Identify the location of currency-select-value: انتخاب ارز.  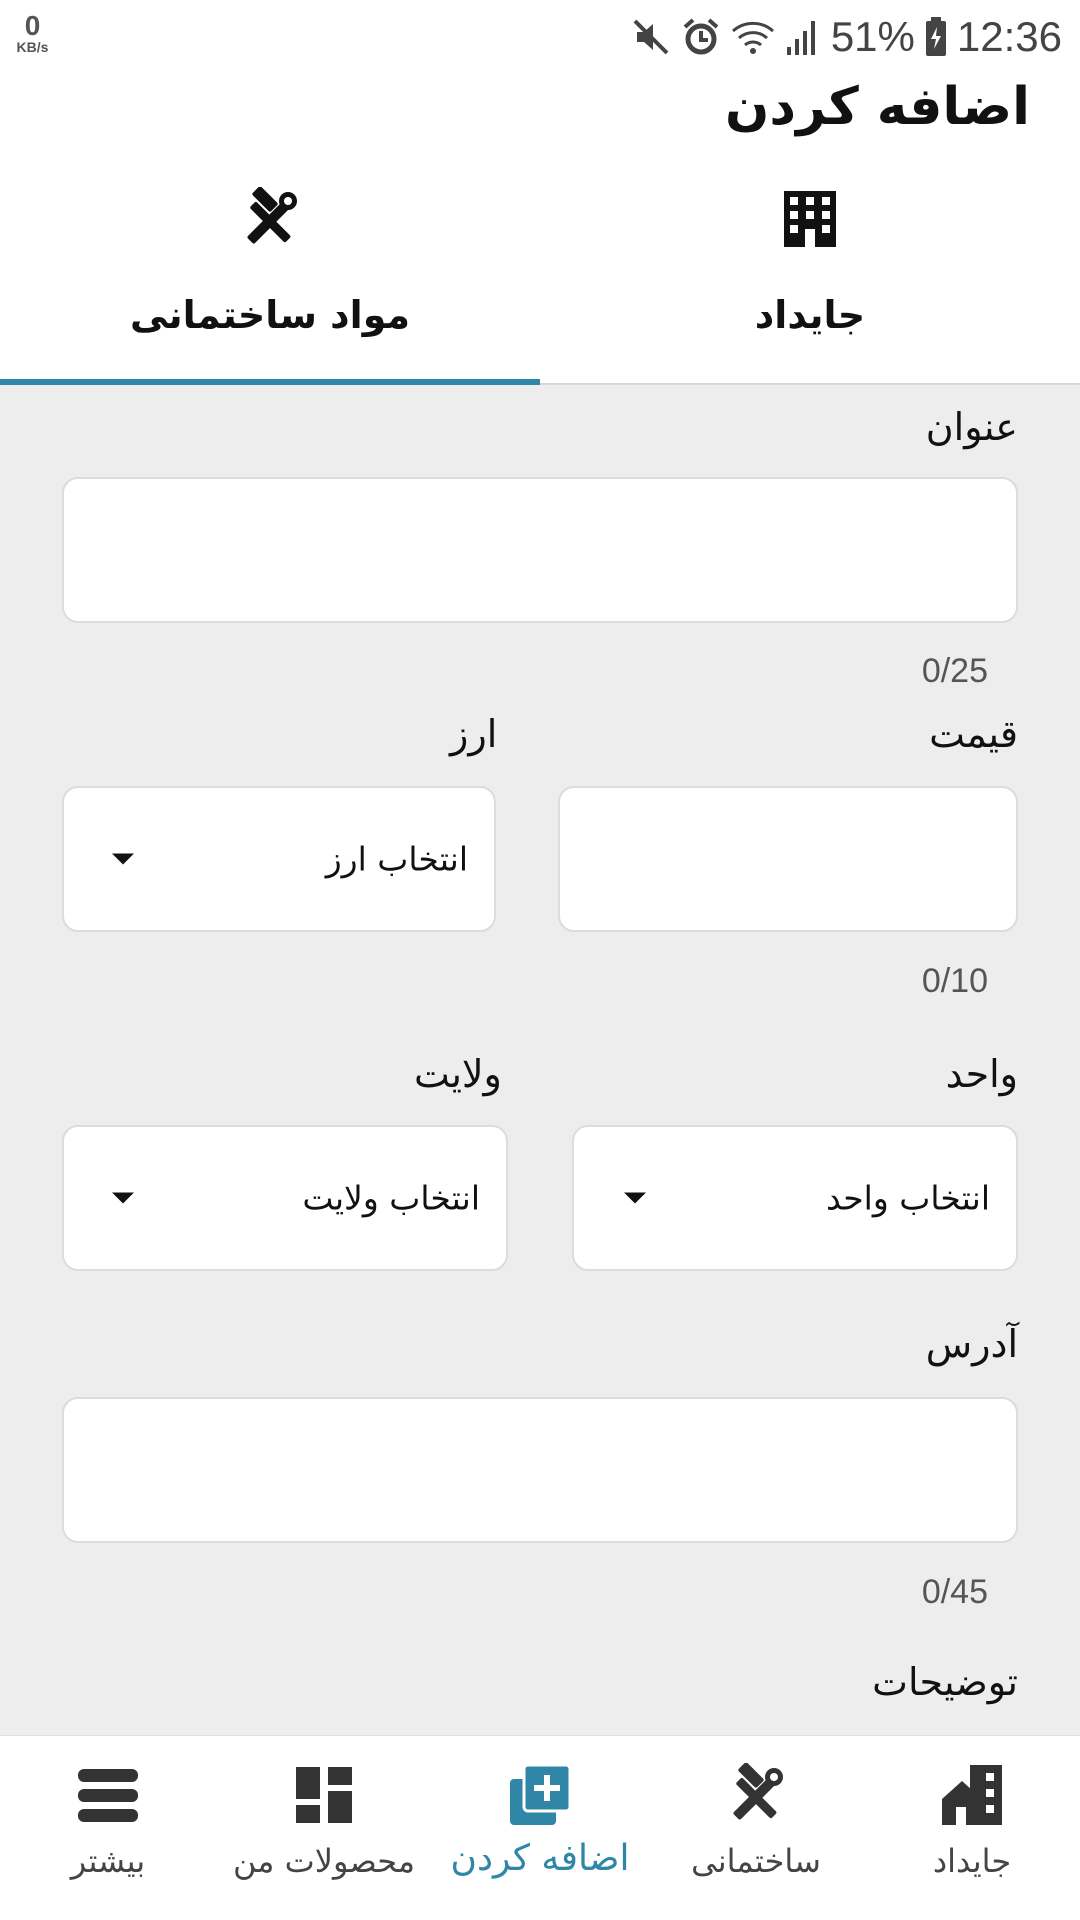
(396, 859).